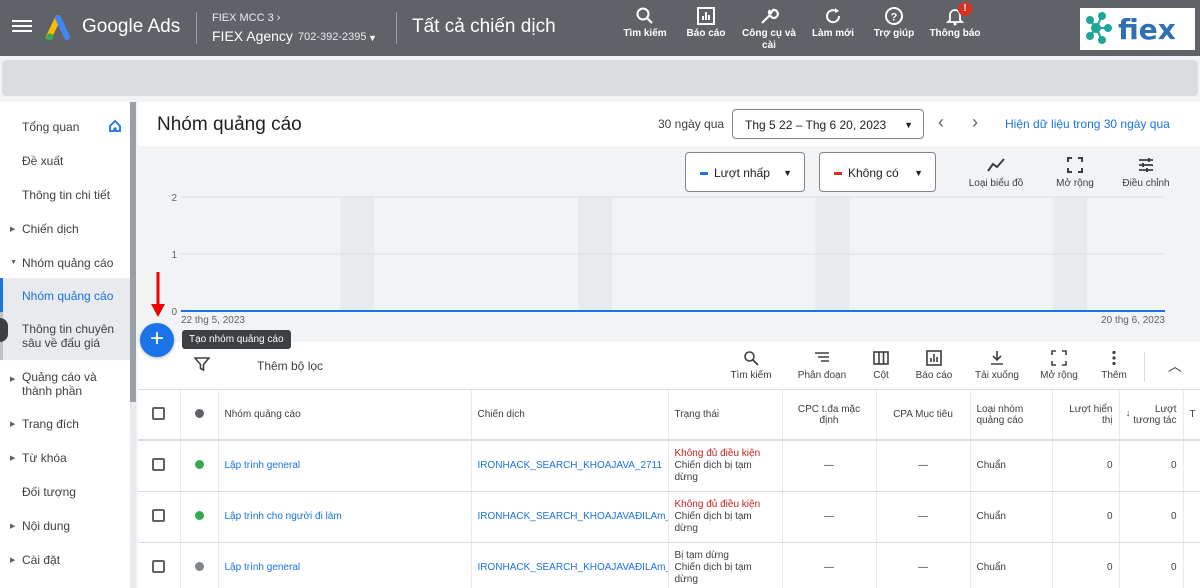 This screenshot has width=1200, height=588. Describe the element at coordinates (1086, 415) in the screenshot. I see `column-header-impressions: Lượt hiển thị` at that location.